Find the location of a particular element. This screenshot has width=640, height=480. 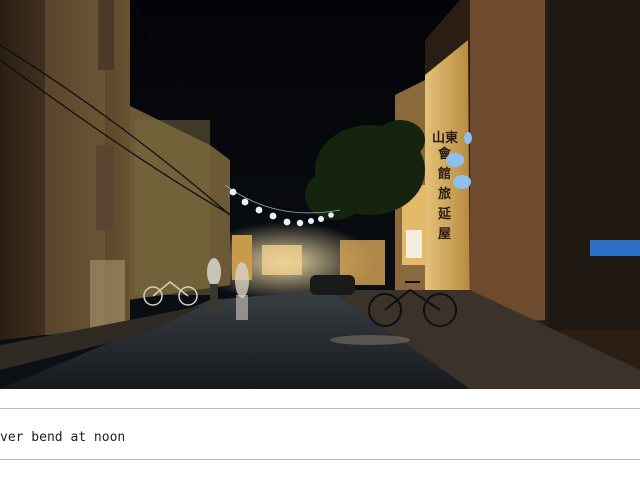

blue-neon-sign is located at coordinates (615, 248).